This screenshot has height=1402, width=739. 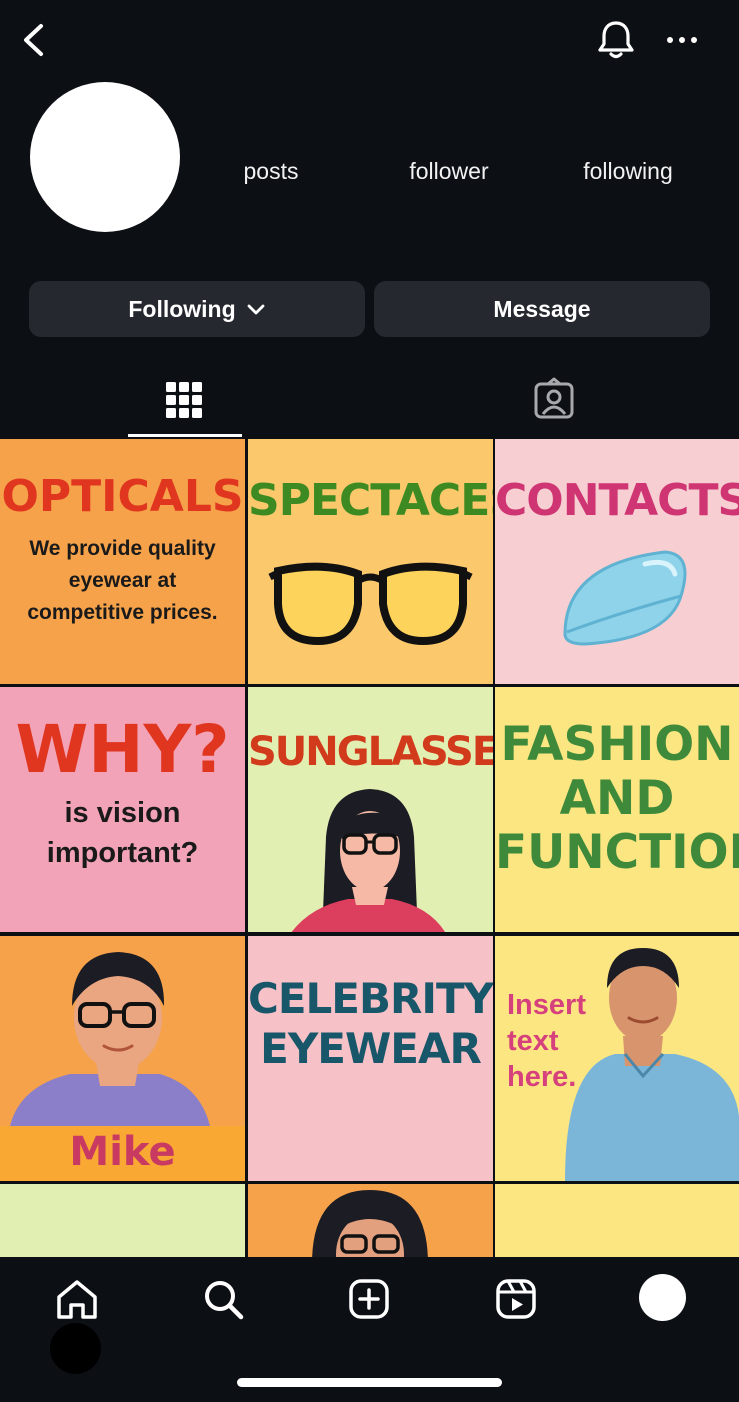 I want to click on post-why: WHY? is vision important?, so click(x=122, y=809).